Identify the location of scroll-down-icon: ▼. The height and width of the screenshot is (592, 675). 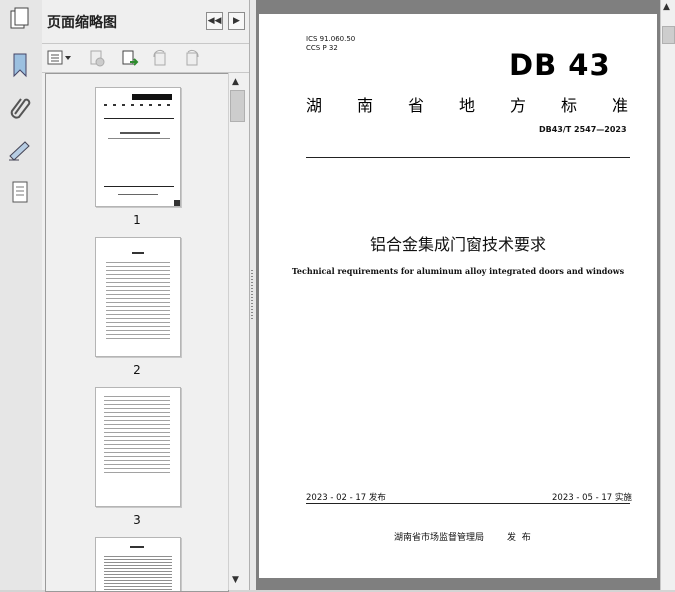
(235, 580).